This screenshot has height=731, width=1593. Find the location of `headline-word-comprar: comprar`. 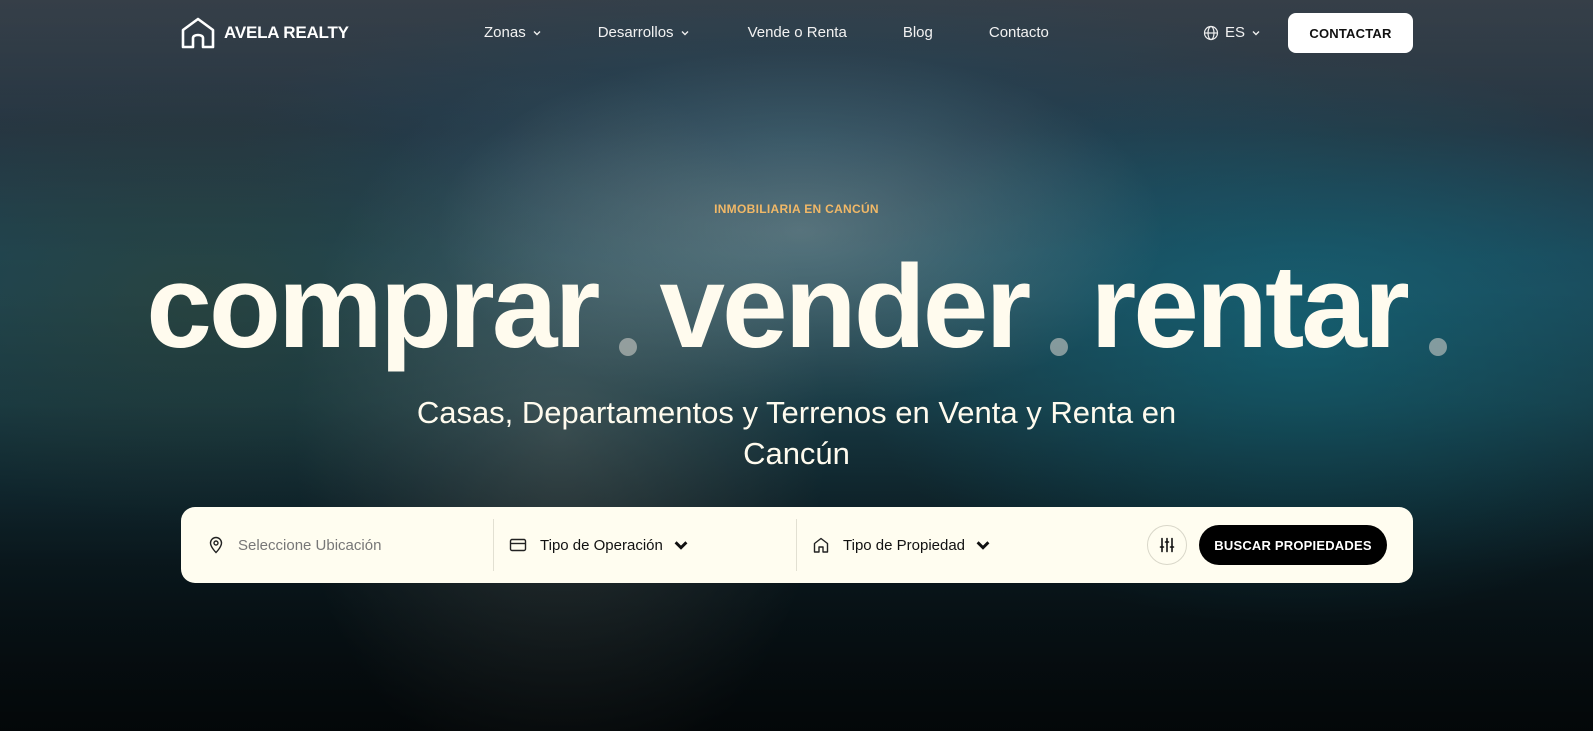

headline-word-comprar: comprar is located at coordinates (373, 307).